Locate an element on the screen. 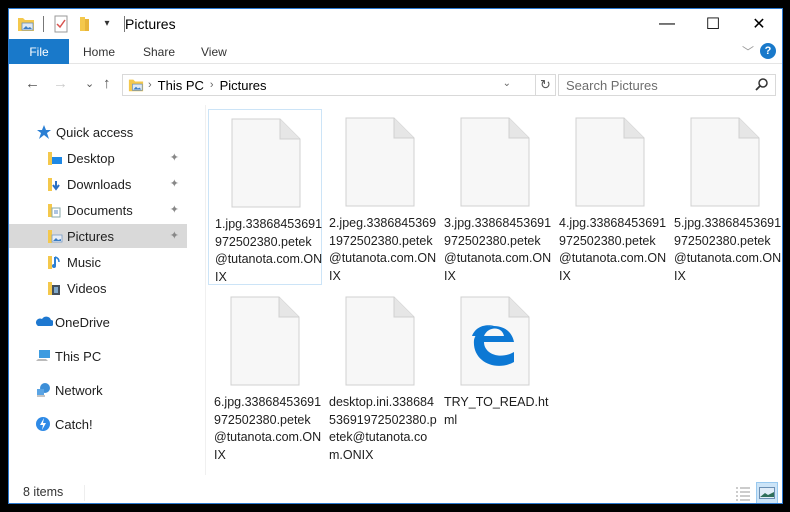 The width and height of the screenshot is (790, 512). tab-file: File is located at coordinates (39, 51).